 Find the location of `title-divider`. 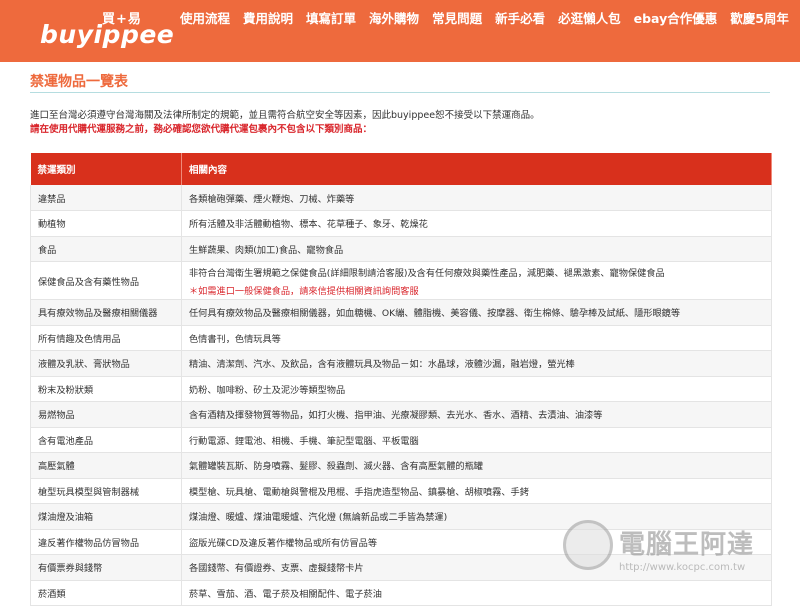

title-divider is located at coordinates (400, 92).